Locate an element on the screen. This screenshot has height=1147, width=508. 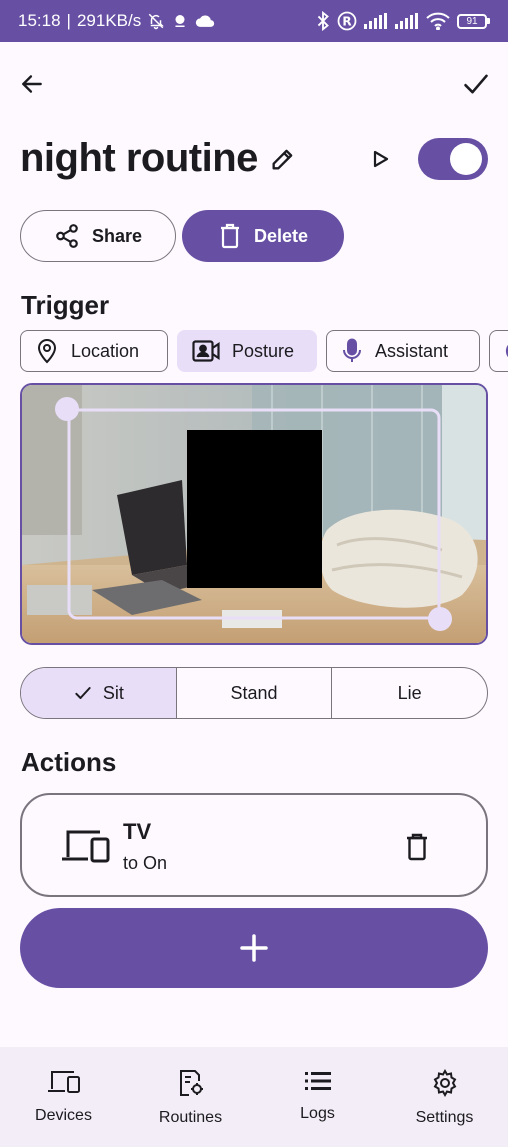
action-device-state: to On is located at coordinates (145, 863).